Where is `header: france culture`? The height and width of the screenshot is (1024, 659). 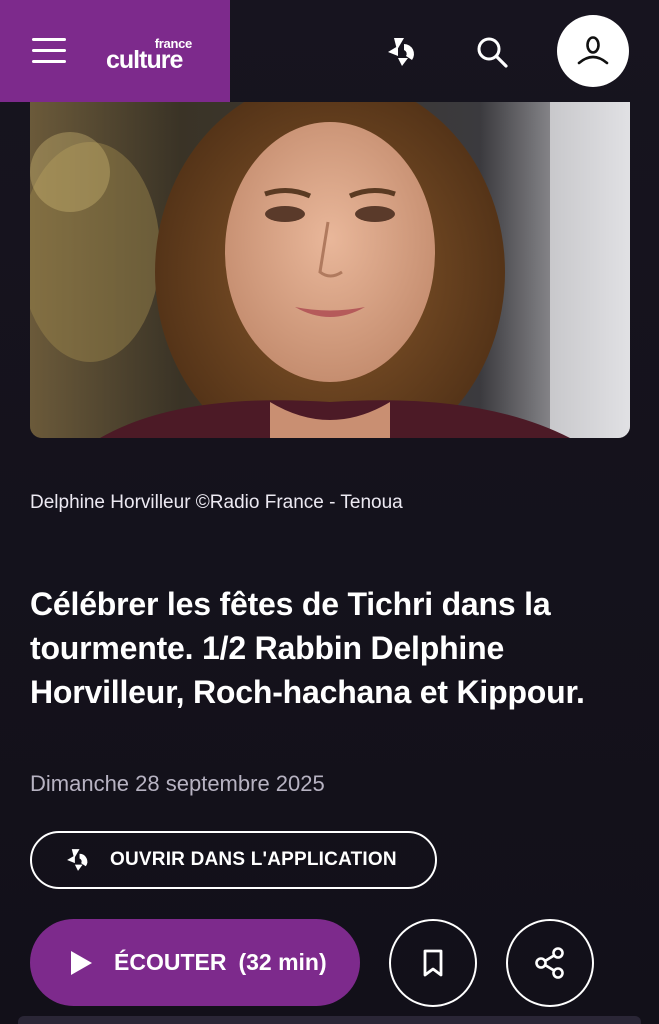
header: france culture is located at coordinates (329, 51).